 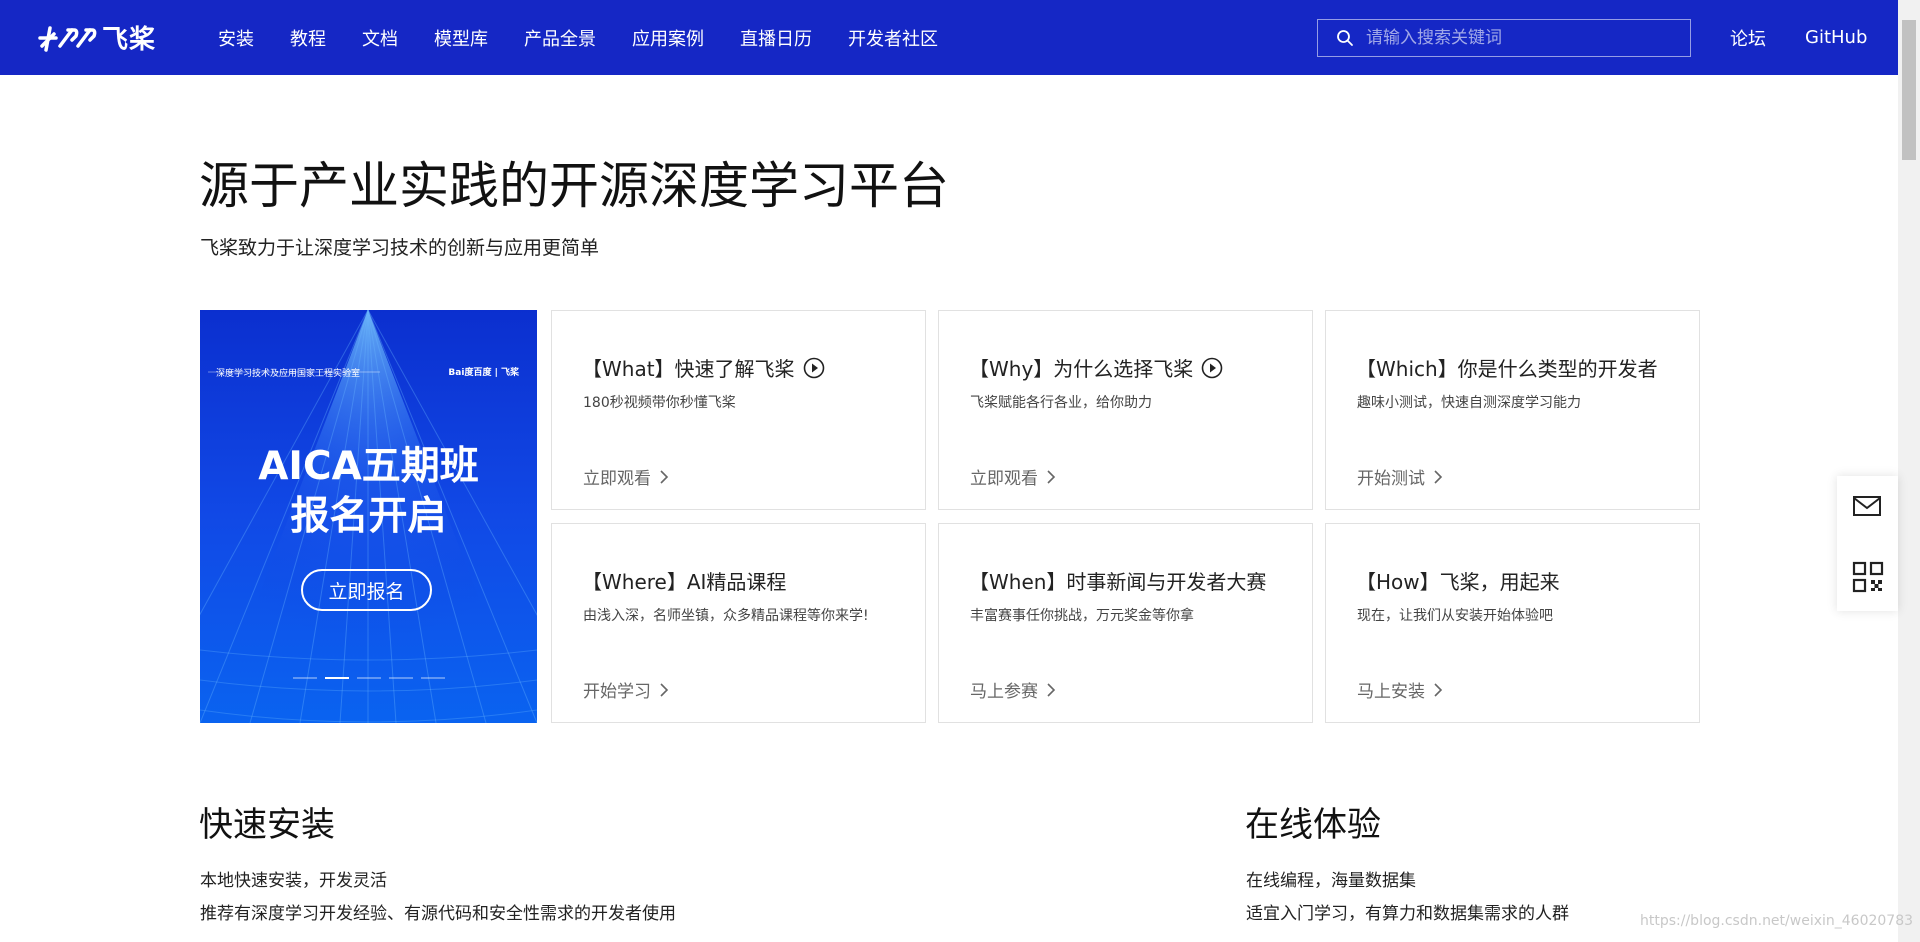 What do you see at coordinates (308, 38) in the screenshot?
I see `nav-item-tutorial: 教程` at bounding box center [308, 38].